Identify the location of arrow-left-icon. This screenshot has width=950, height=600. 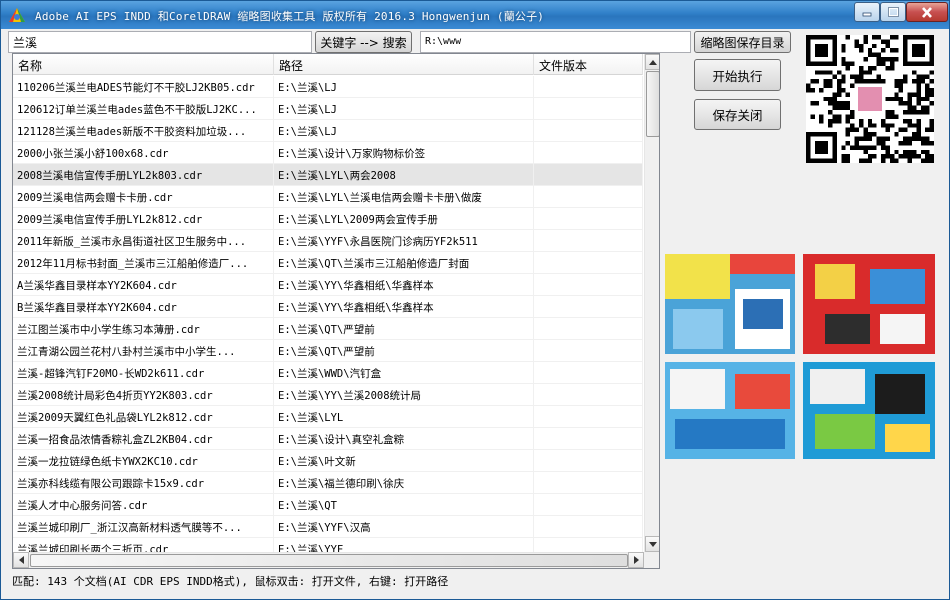
(21, 560).